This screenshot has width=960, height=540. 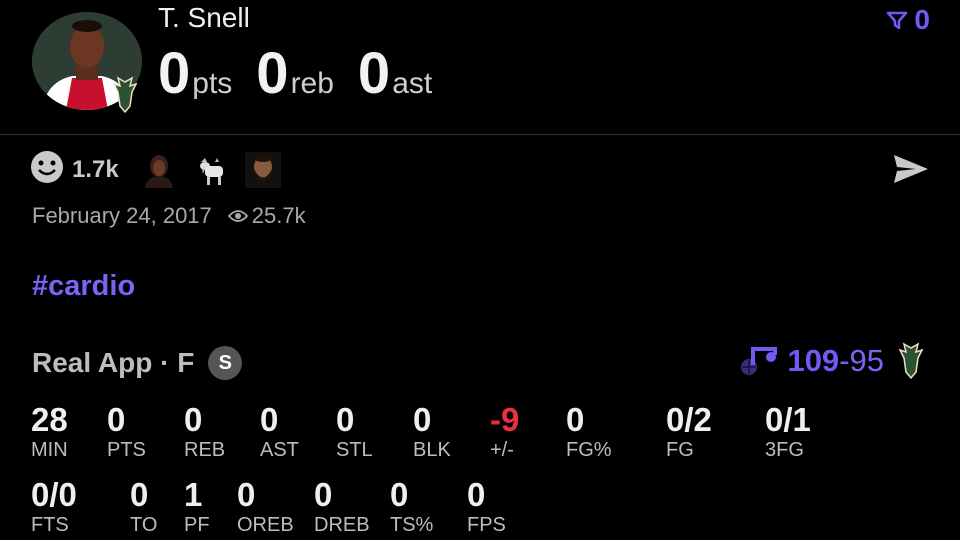 What do you see at coordinates (122, 215) in the screenshot?
I see `post-date: February 24, 2017` at bounding box center [122, 215].